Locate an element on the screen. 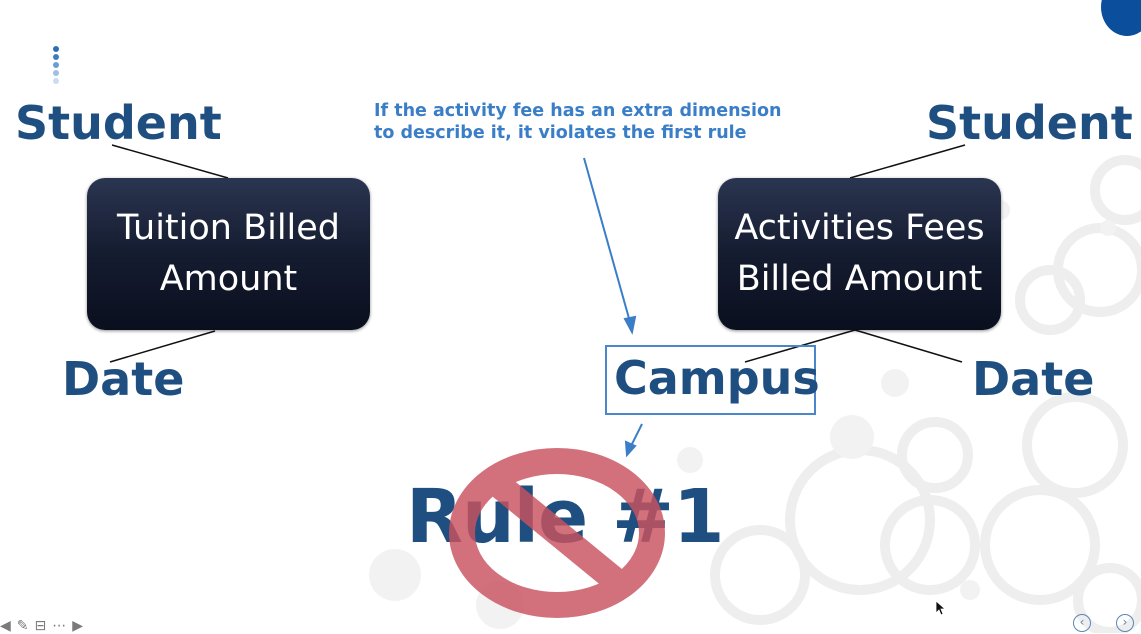 This screenshot has width=1141, height=634. campus-dimension: Campus is located at coordinates (717, 378).